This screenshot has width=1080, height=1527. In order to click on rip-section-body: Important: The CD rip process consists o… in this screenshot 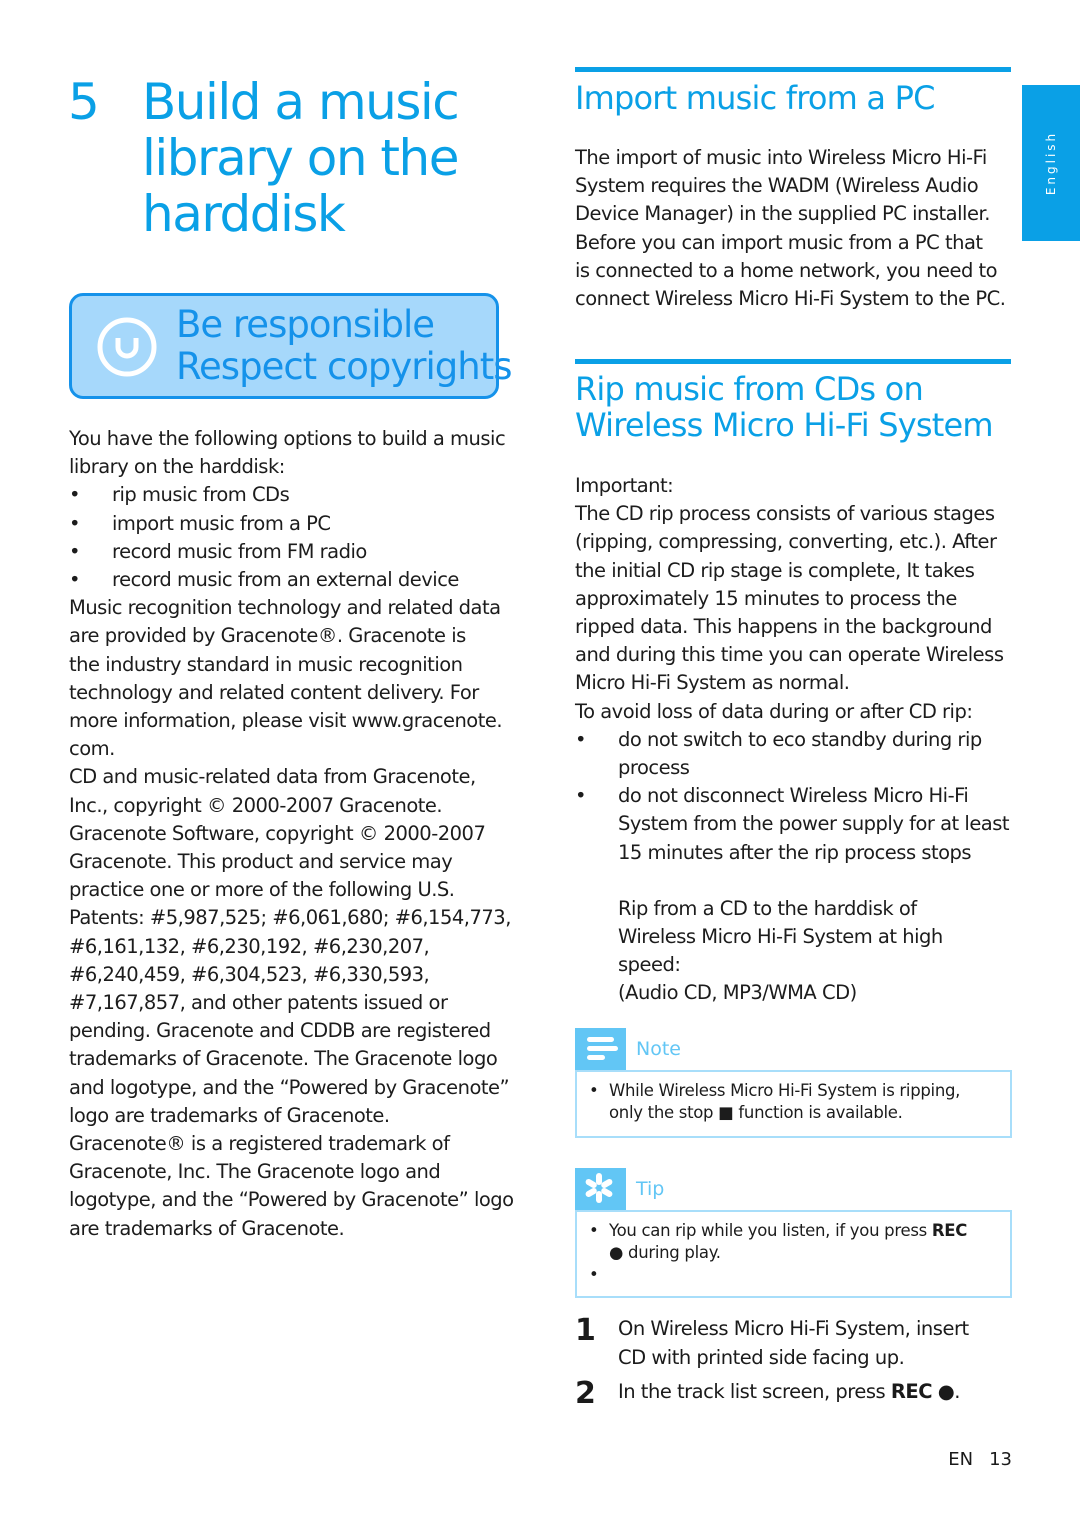, I will do `click(795, 740)`.